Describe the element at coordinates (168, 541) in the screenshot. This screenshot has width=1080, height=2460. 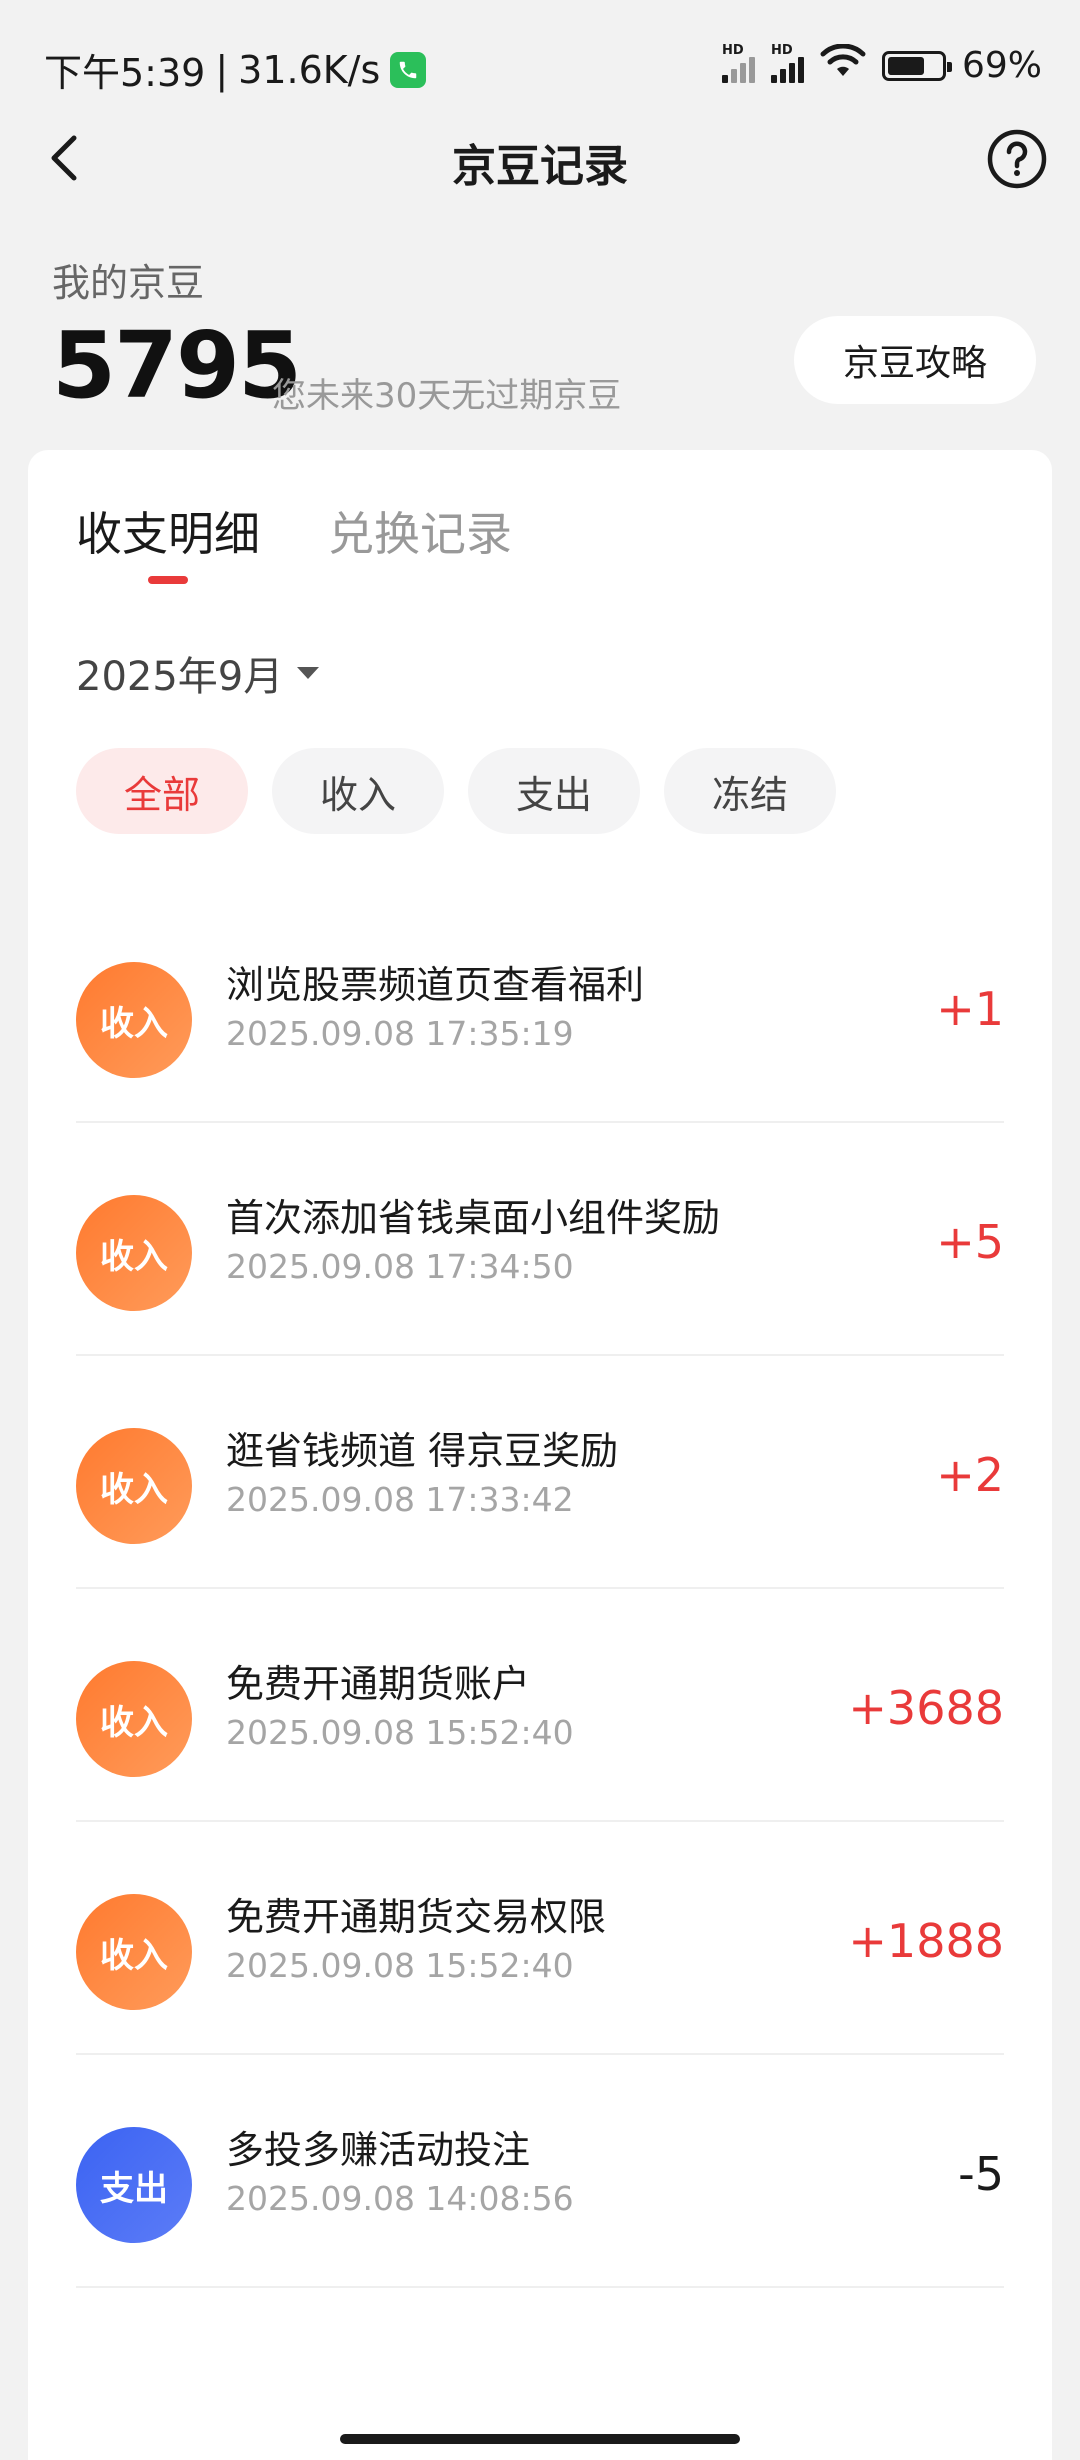
I see `tab-income-expense-detail: 收支明细` at that location.